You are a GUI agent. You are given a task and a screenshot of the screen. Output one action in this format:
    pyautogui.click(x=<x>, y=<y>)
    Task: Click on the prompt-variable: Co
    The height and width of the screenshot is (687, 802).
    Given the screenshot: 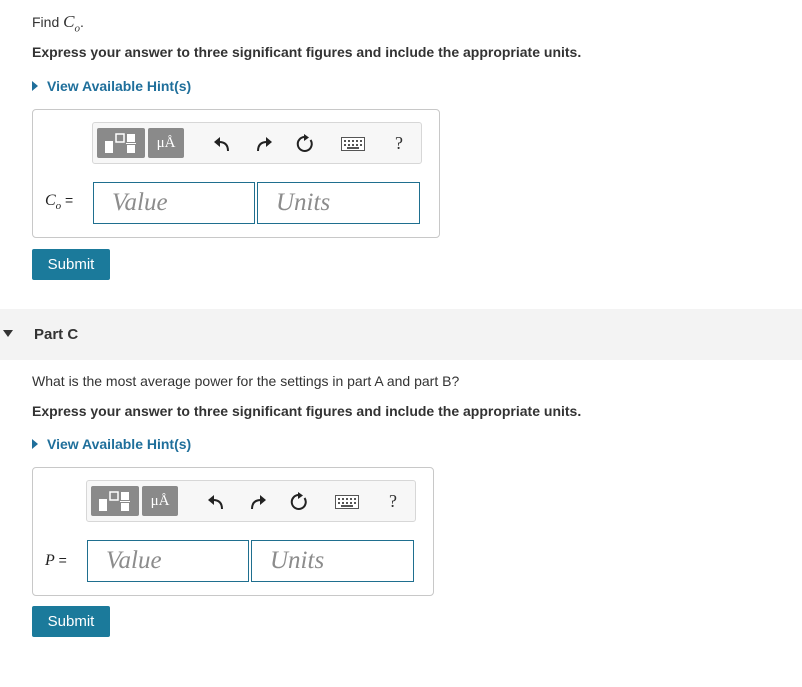 What is the action you would take?
    pyautogui.click(x=71, y=23)
    